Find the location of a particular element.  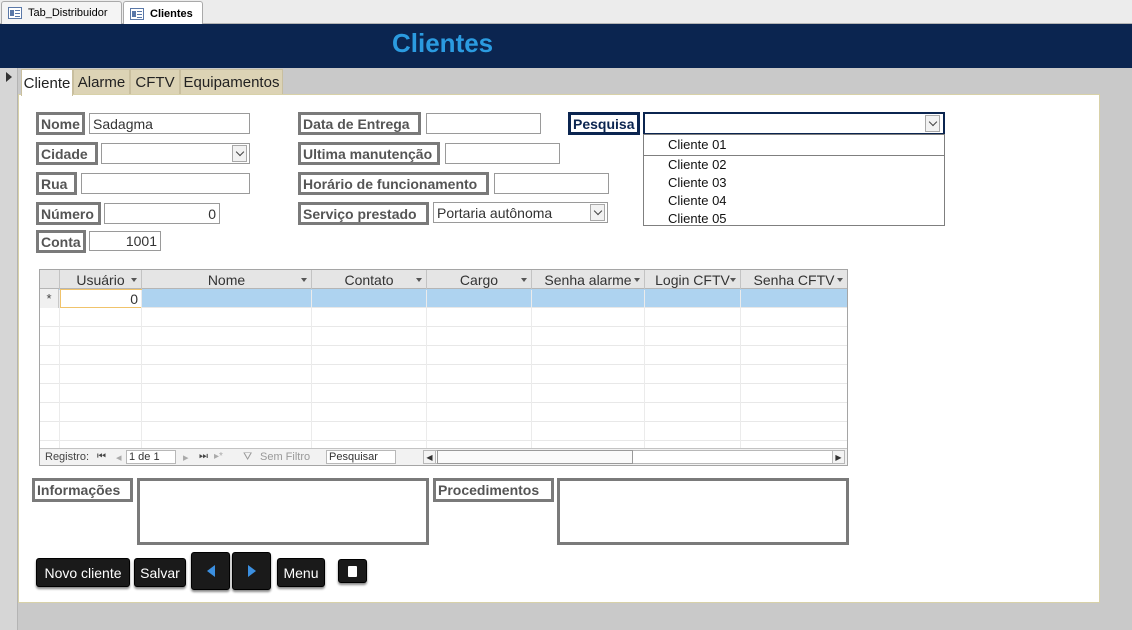

novo-cliente-button: Novo cliente is located at coordinates (83, 572).